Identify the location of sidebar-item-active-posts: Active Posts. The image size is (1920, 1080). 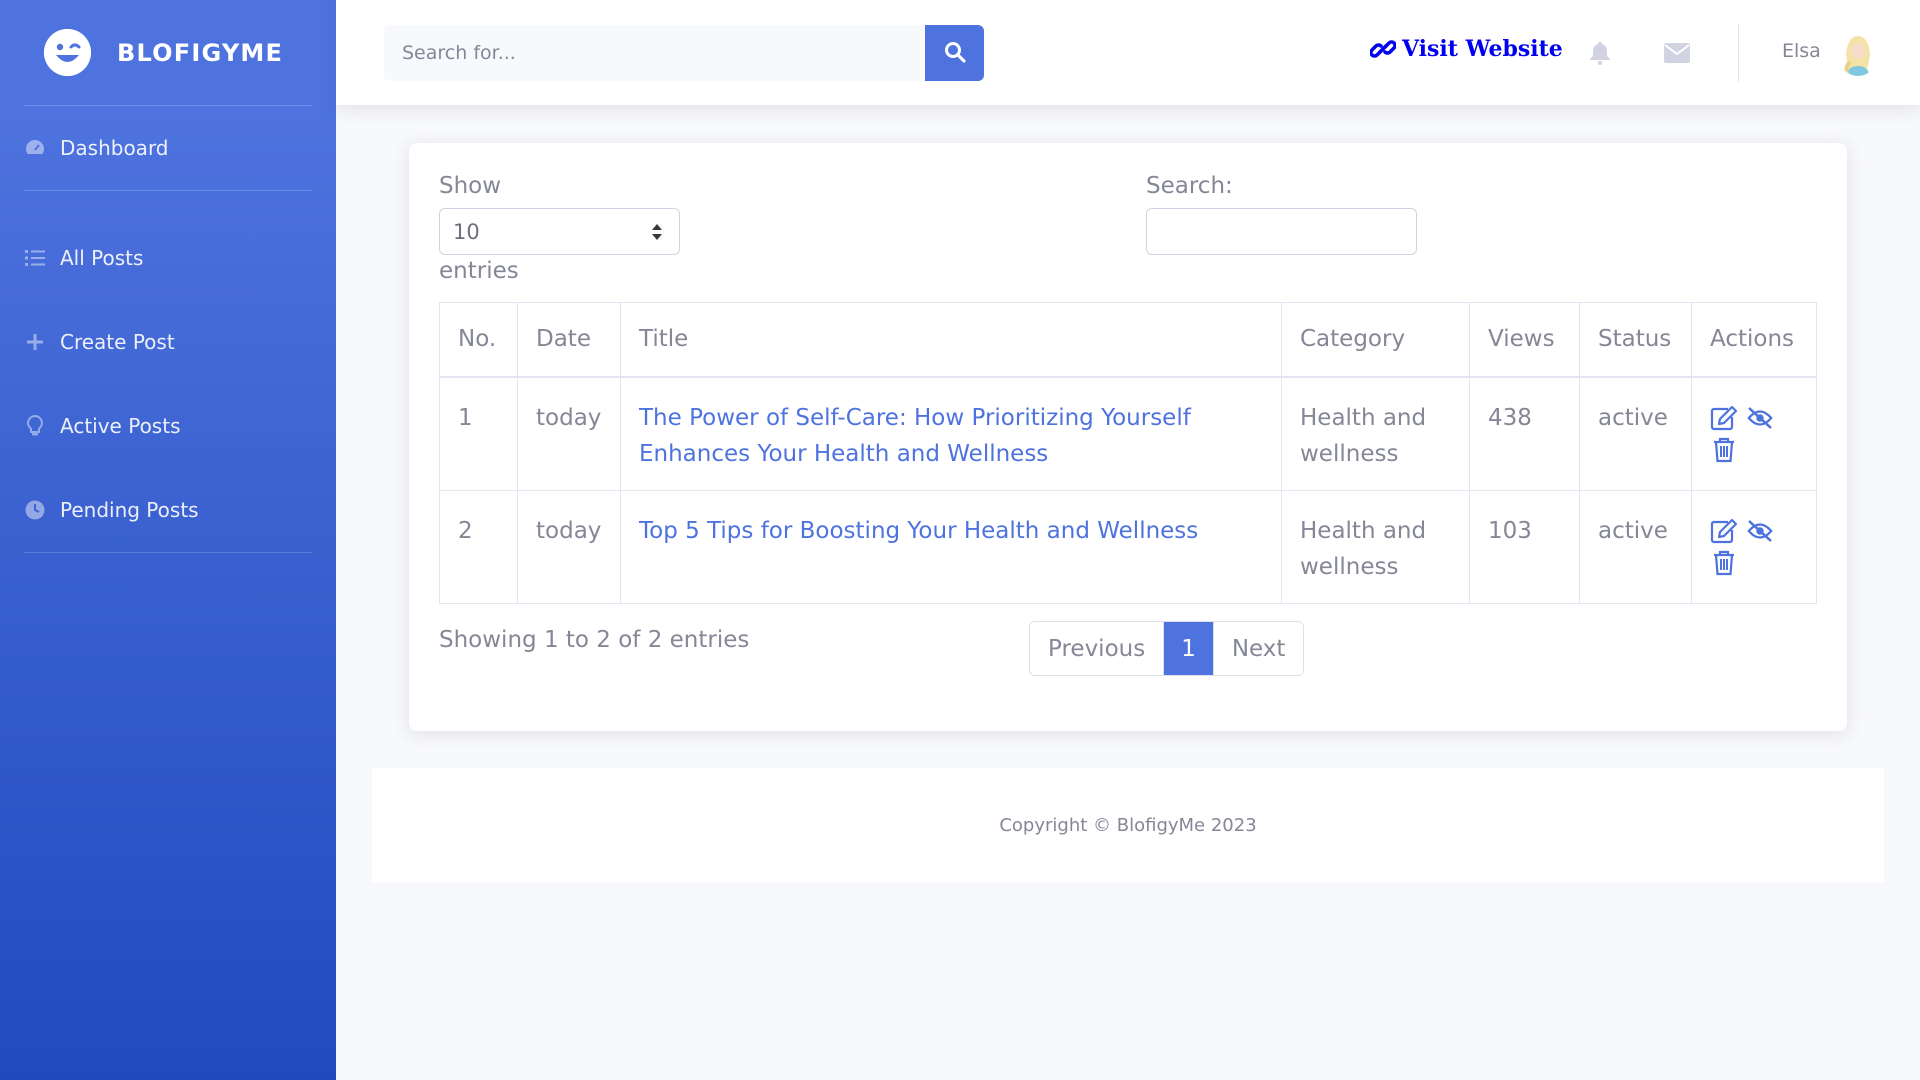
(168, 426).